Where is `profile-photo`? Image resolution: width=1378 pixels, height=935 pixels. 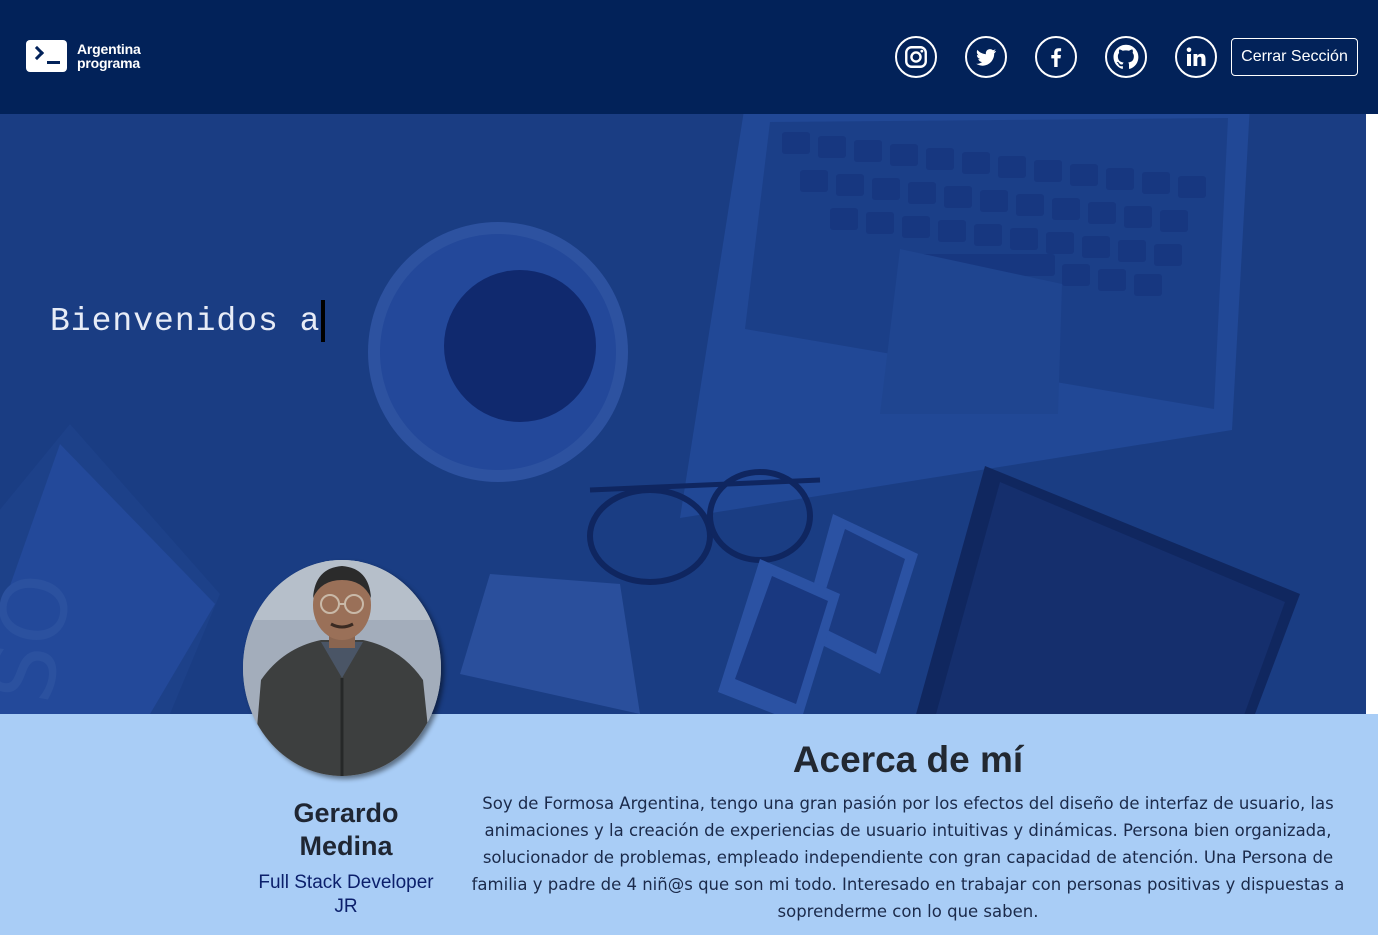
profile-photo is located at coordinates (342, 668).